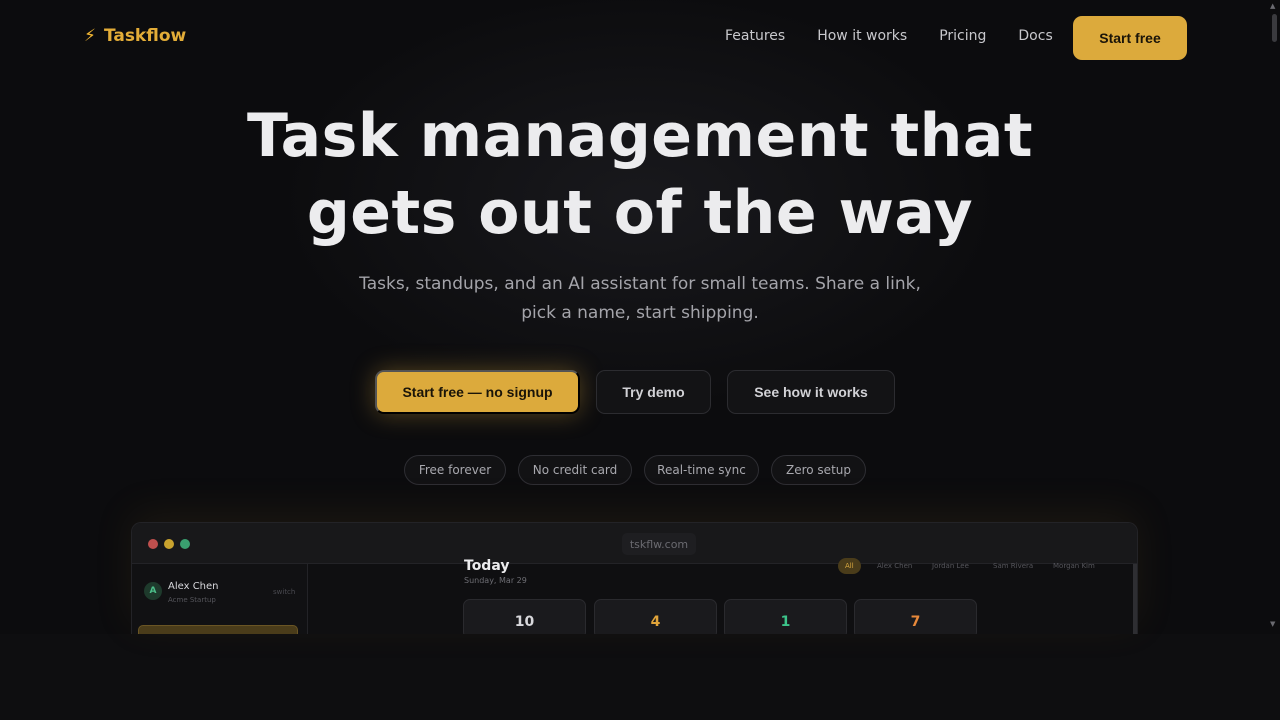 The height and width of the screenshot is (720, 1280). What do you see at coordinates (487, 566) in the screenshot?
I see `today-heading: Today` at bounding box center [487, 566].